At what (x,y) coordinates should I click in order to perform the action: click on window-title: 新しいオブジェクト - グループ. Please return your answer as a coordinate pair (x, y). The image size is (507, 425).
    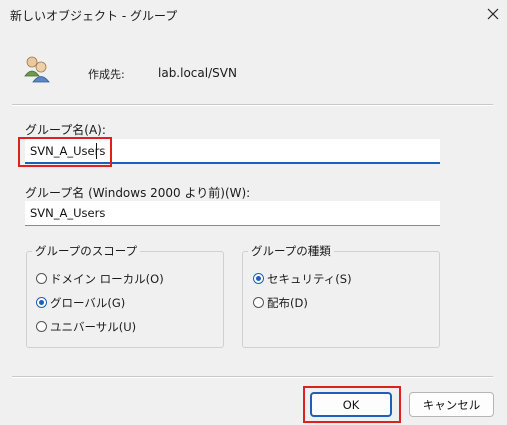
    Looking at the image, I should click on (94, 16).